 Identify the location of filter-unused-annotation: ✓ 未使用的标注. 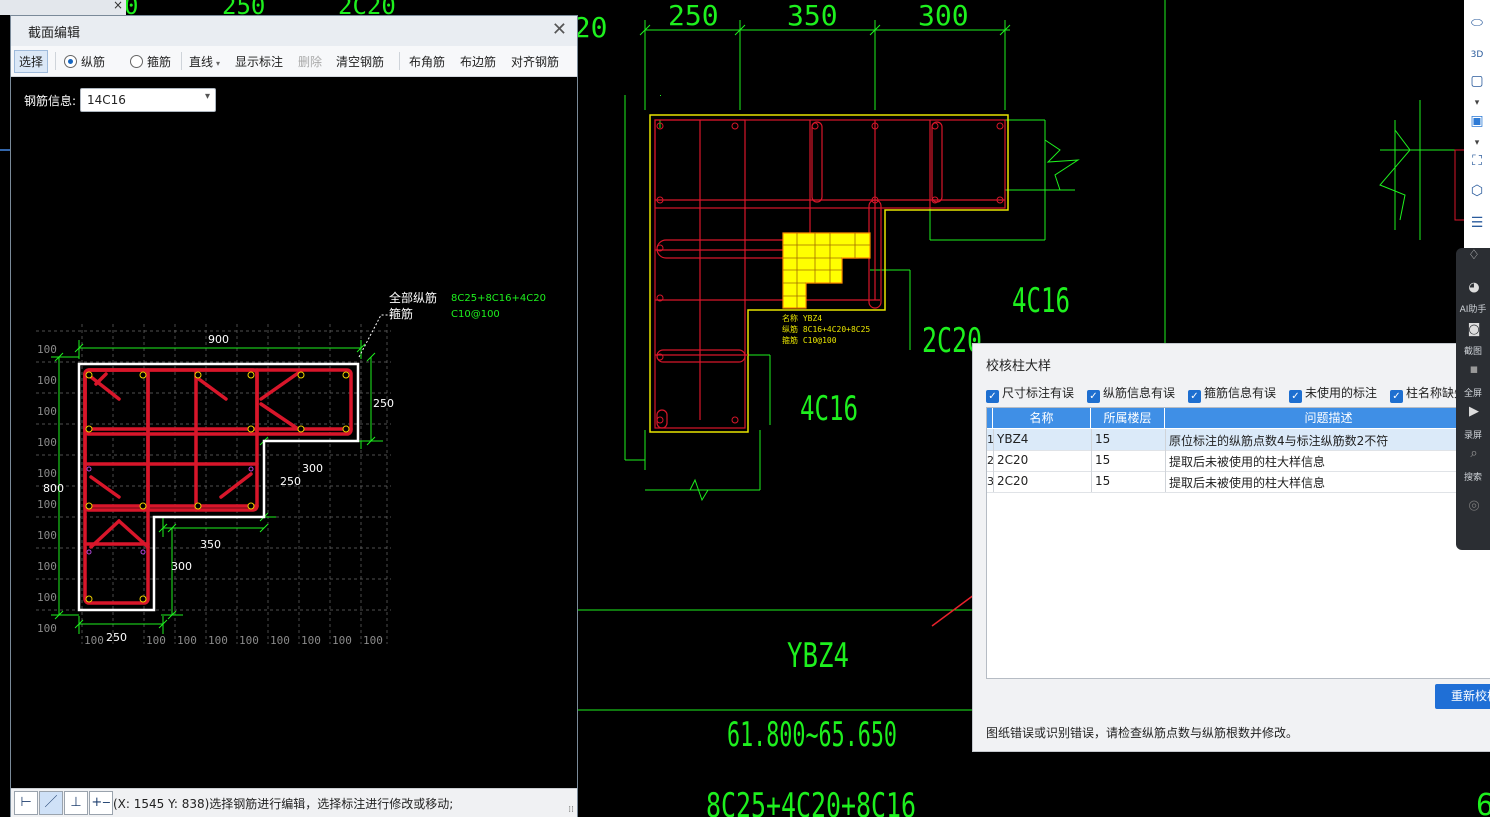
(1333, 393).